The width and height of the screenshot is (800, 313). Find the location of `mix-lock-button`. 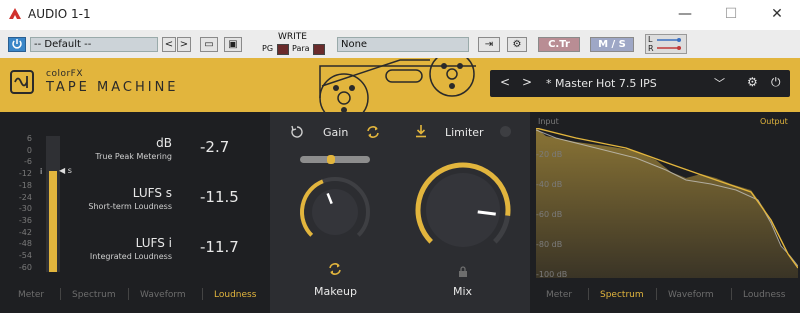

mix-lock-button is located at coordinates (463, 272).